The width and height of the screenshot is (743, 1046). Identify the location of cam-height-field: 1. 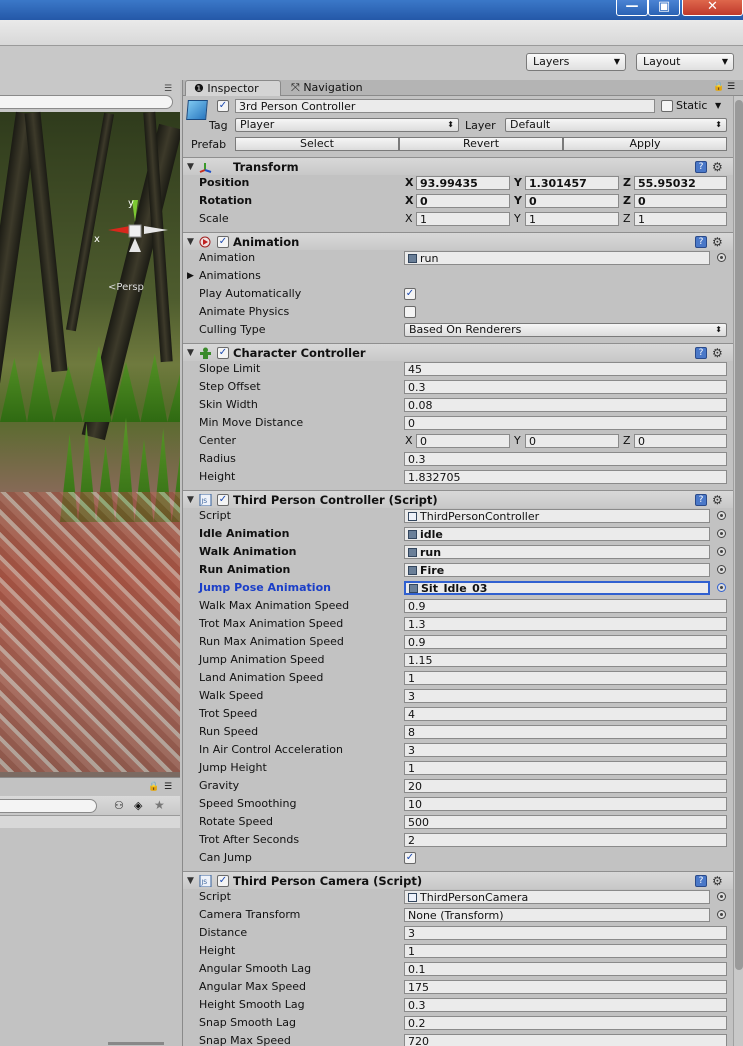
(565, 951).